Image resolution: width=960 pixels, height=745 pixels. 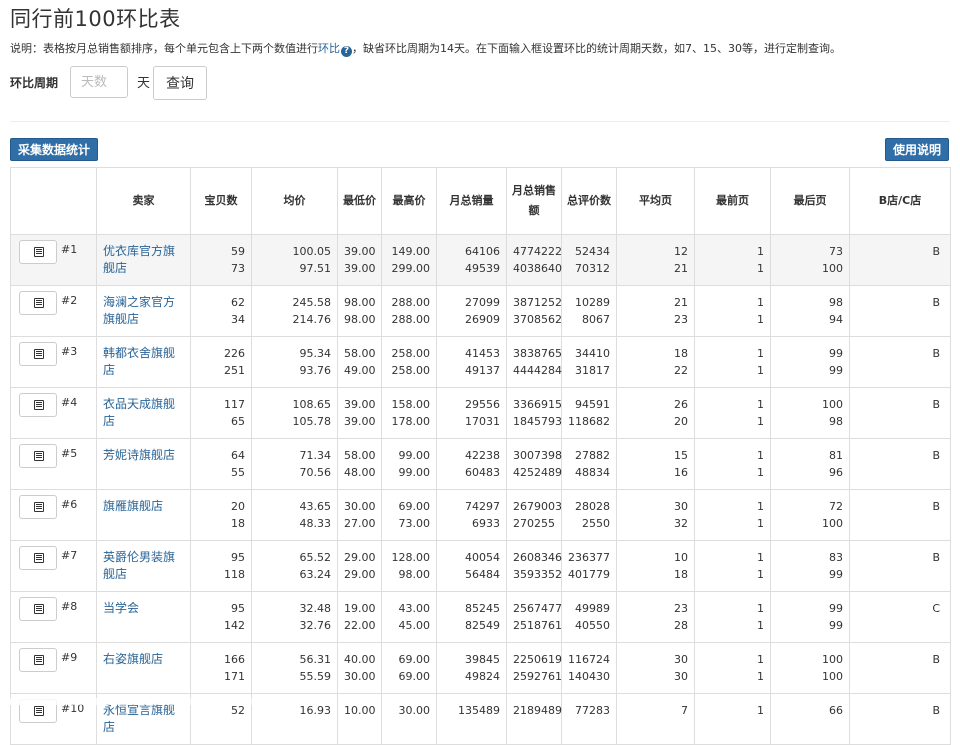 I want to click on last-page-cell: 83 99, so click(x=810, y=566).